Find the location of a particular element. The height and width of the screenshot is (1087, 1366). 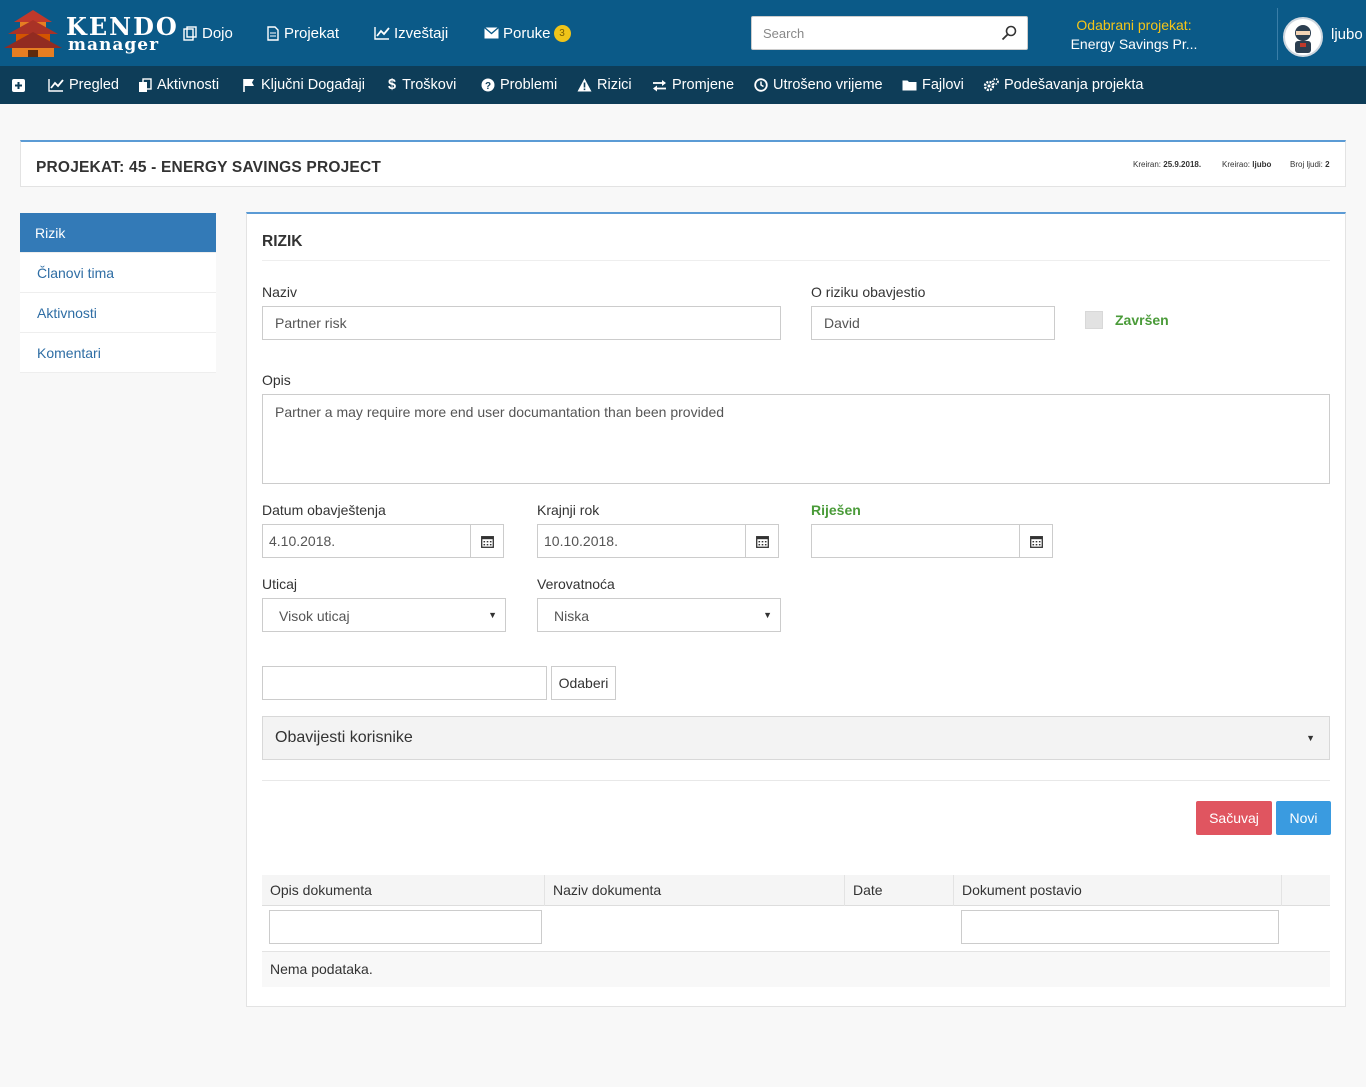

search-input is located at coordinates (872, 33).